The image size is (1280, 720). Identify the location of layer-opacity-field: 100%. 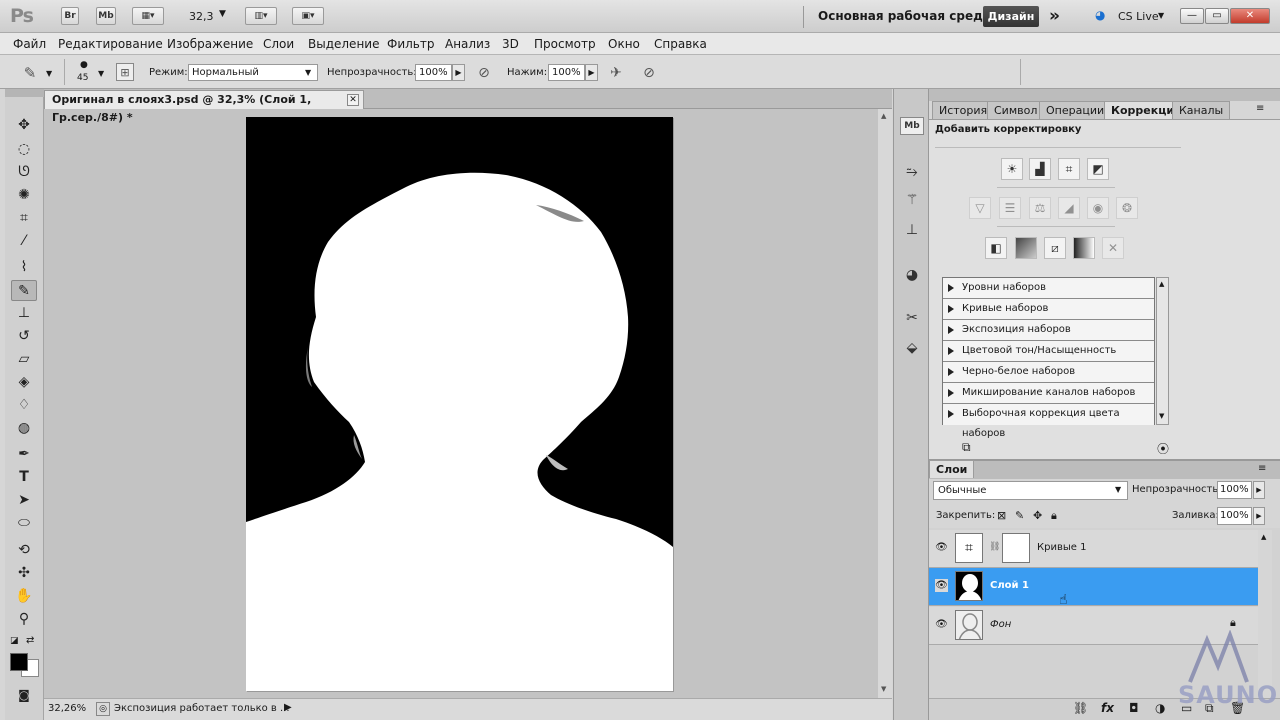
(1234, 490).